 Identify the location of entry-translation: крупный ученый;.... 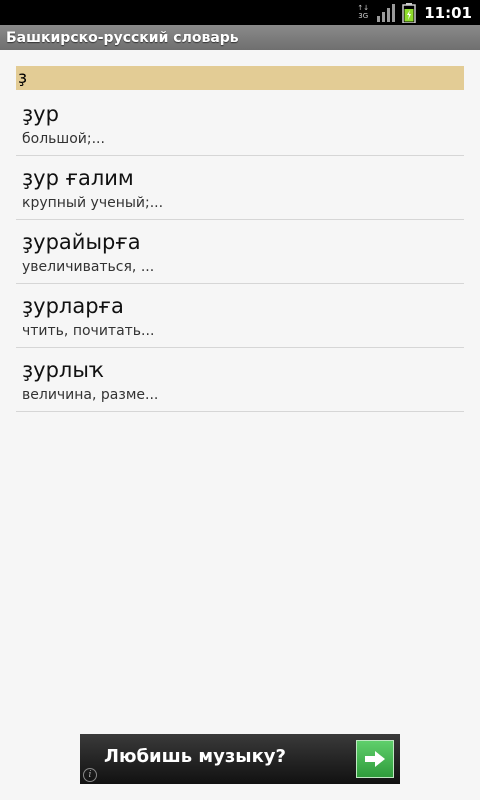
(93, 203).